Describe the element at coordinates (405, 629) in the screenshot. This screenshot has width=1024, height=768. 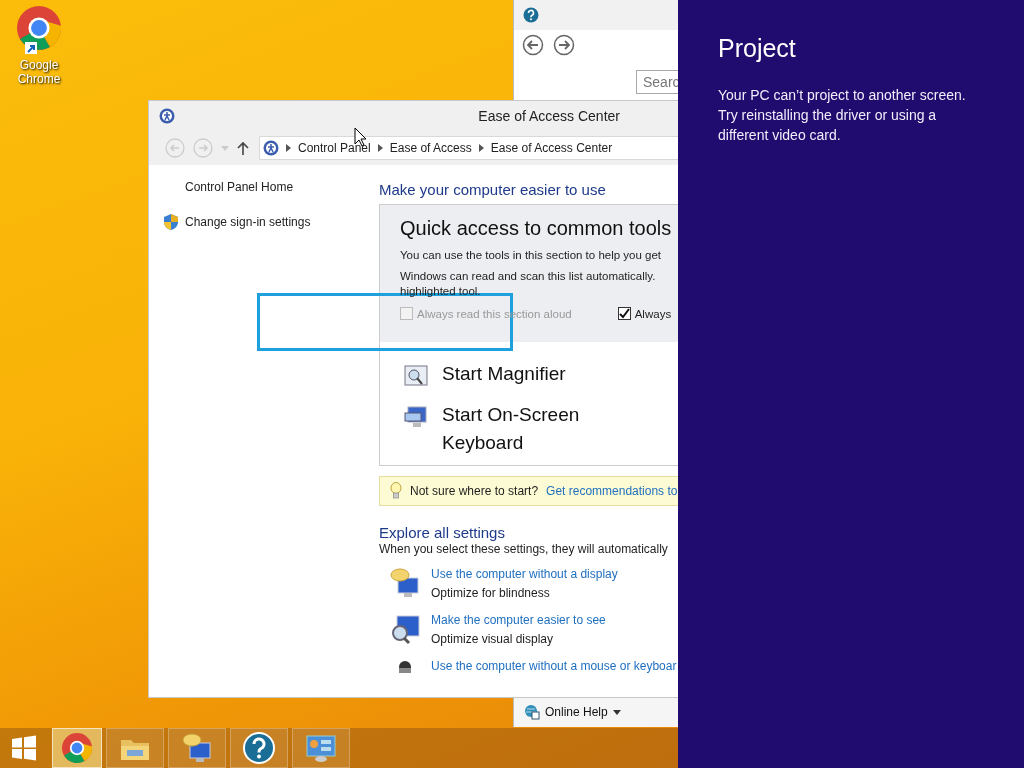
I see `monitor-magnifier-icon` at that location.